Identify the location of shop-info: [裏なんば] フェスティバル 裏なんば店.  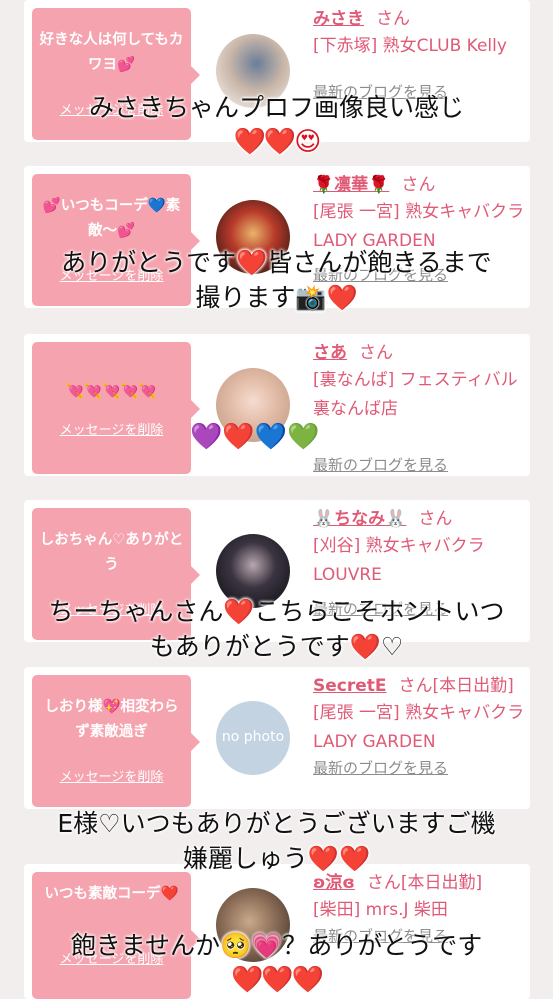
(415, 394).